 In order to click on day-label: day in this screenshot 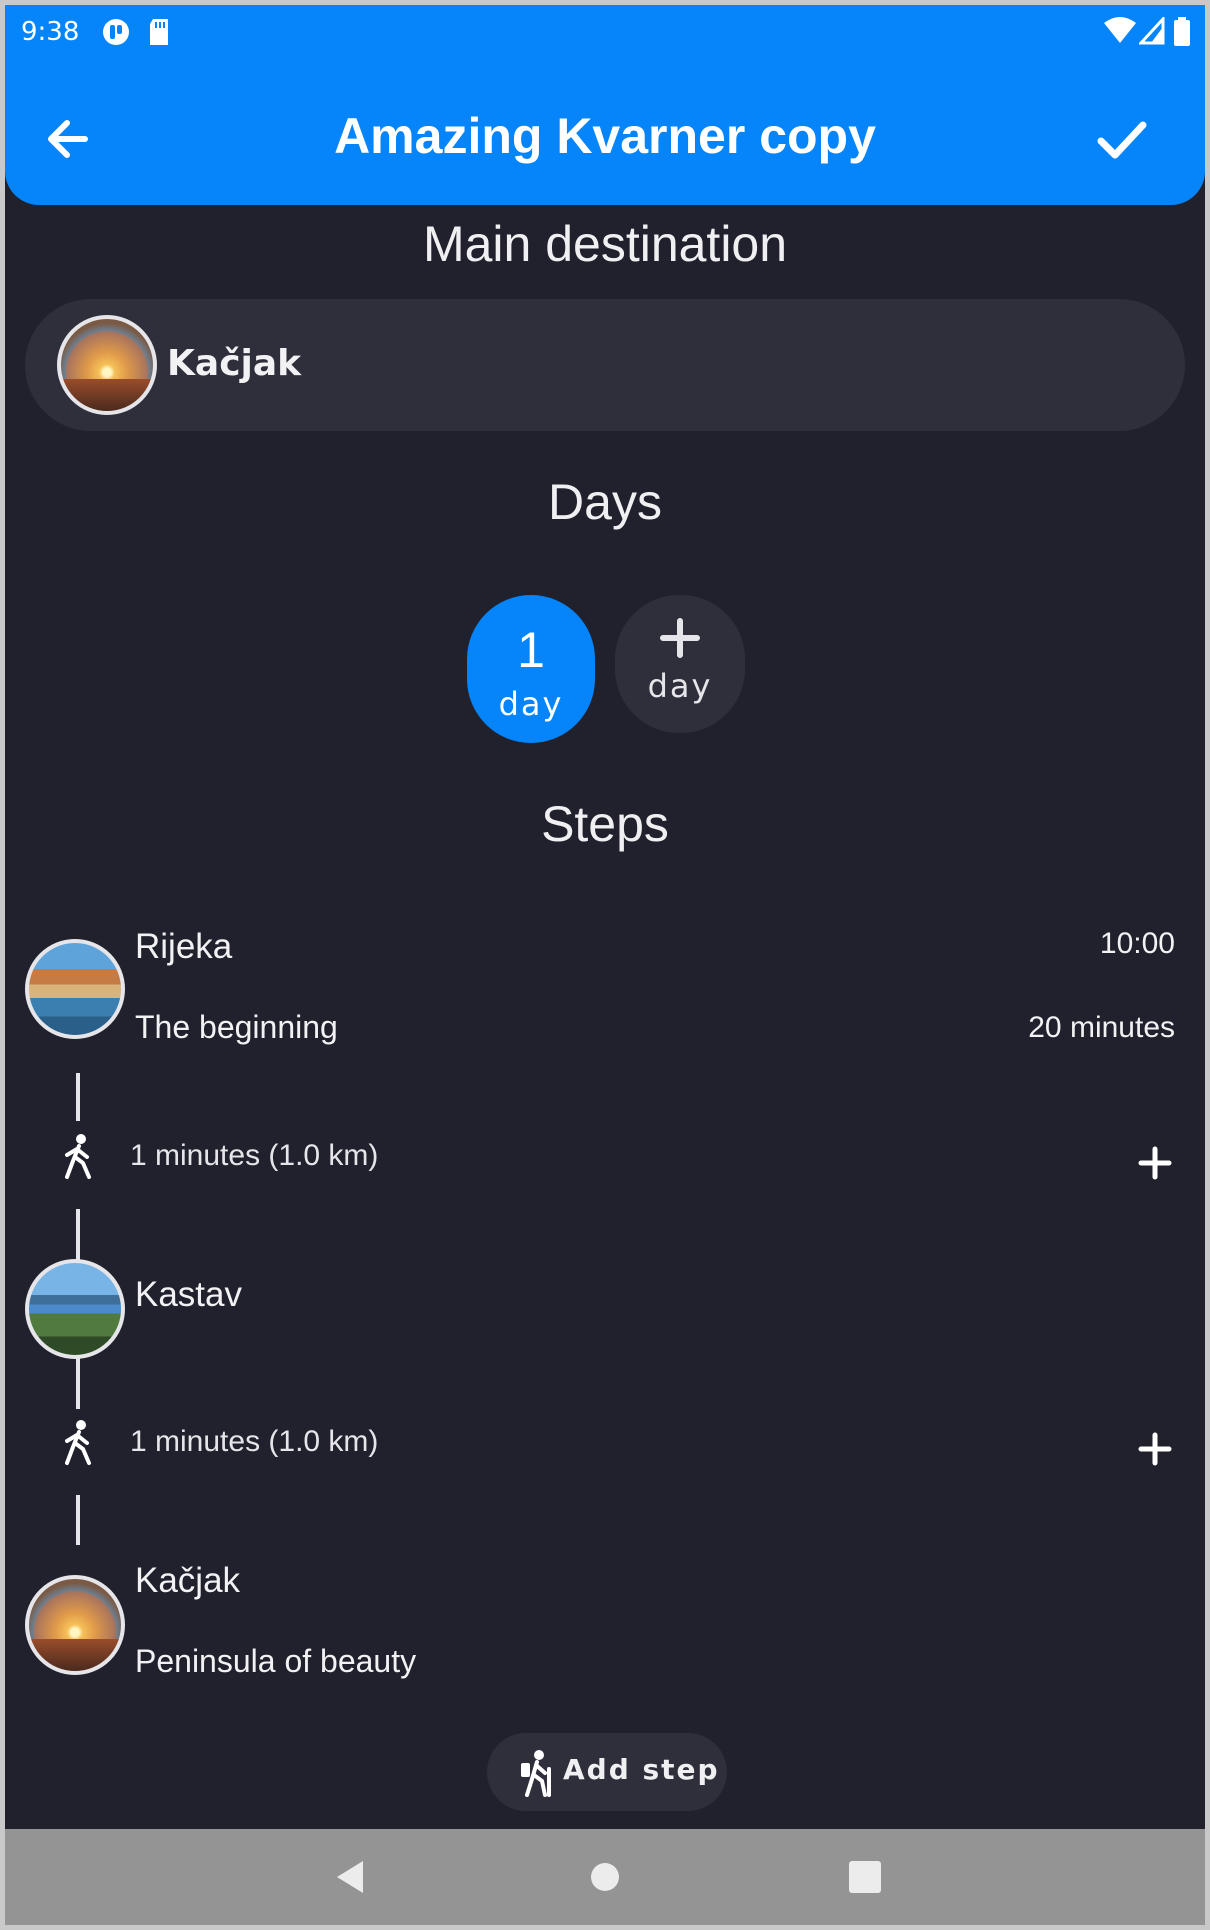, I will do `click(531, 704)`.